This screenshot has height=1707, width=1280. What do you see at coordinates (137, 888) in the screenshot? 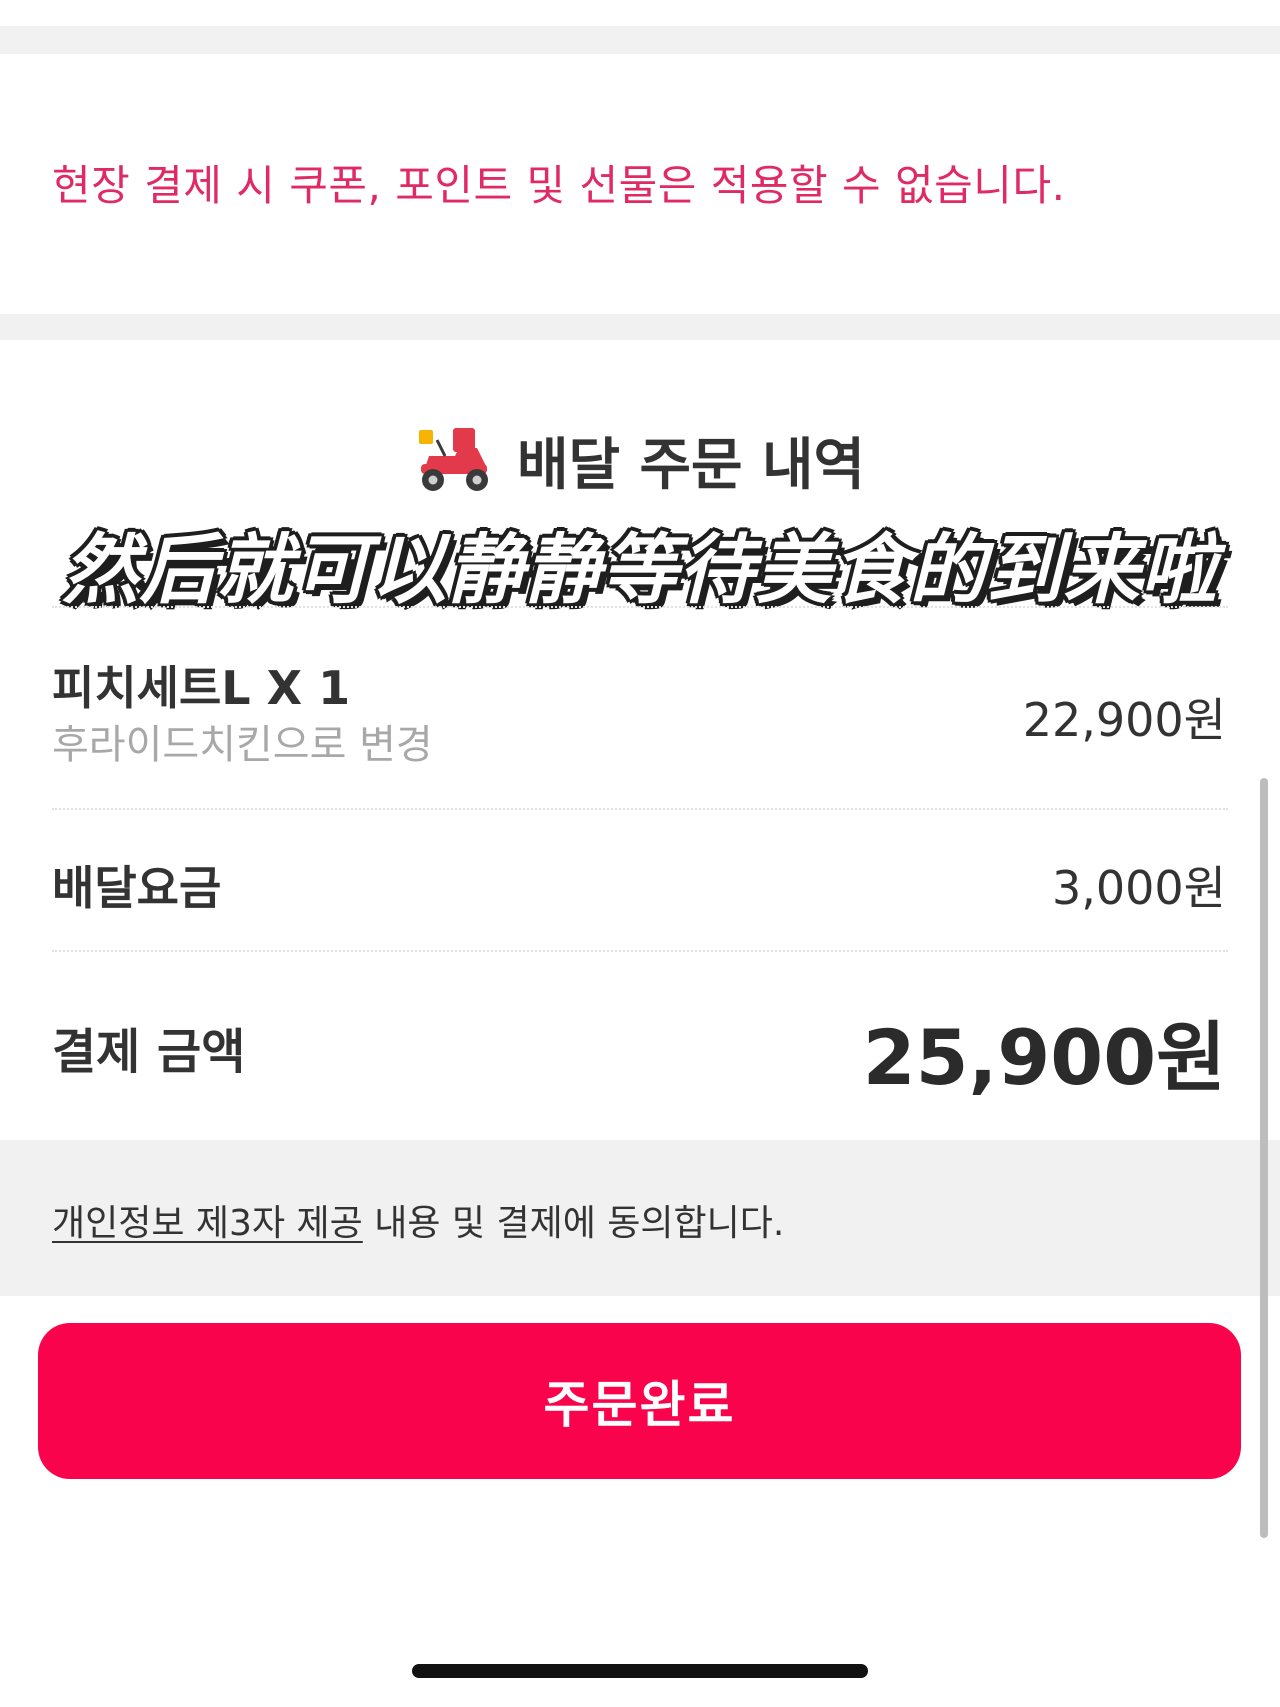
I see `delivery-fee-label: 배달요금` at bounding box center [137, 888].